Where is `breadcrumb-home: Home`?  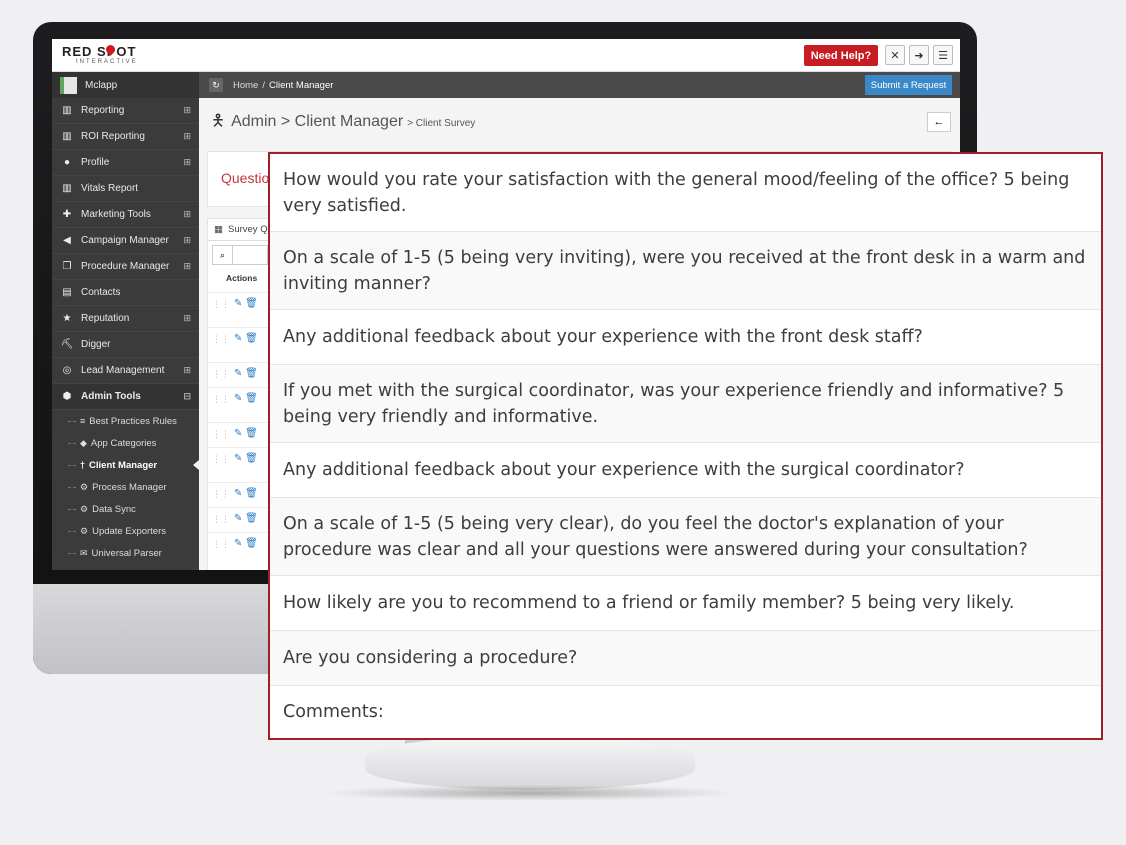
breadcrumb-home: Home is located at coordinates (245, 85).